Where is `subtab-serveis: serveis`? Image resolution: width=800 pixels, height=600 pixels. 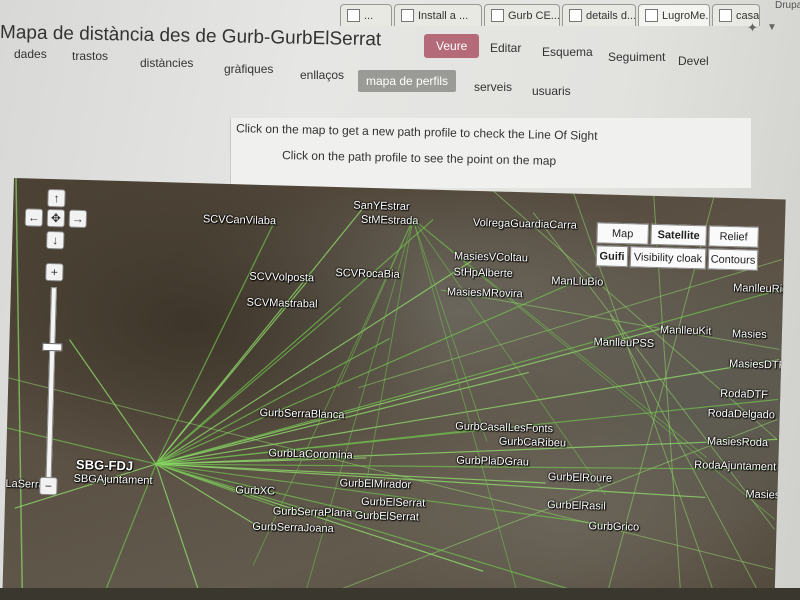 subtab-serveis: serveis is located at coordinates (493, 87).